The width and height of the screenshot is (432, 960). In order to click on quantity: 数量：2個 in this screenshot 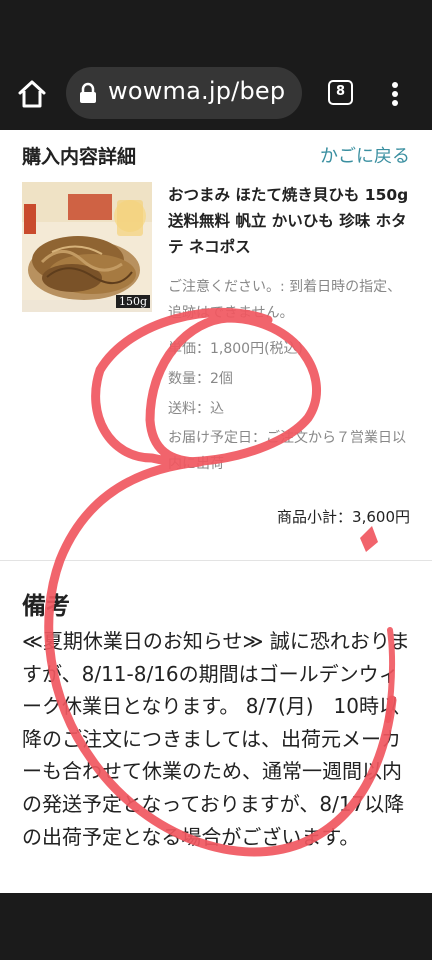, I will do `click(200, 379)`.